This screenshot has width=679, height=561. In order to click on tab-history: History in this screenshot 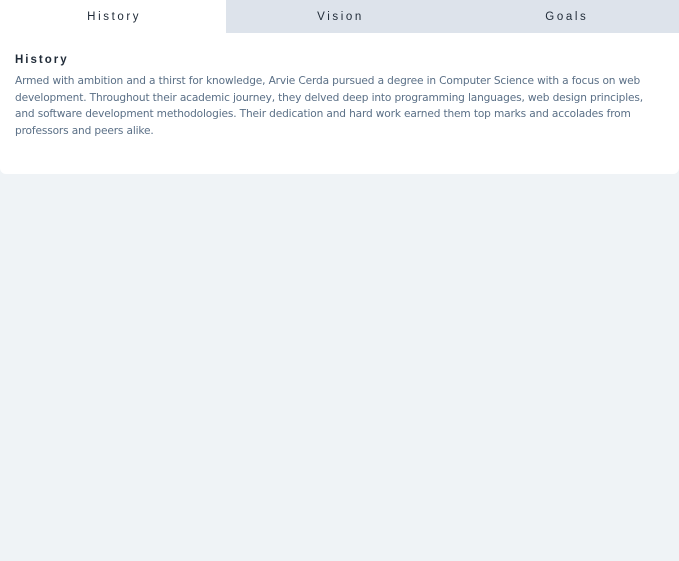, I will do `click(113, 16)`.